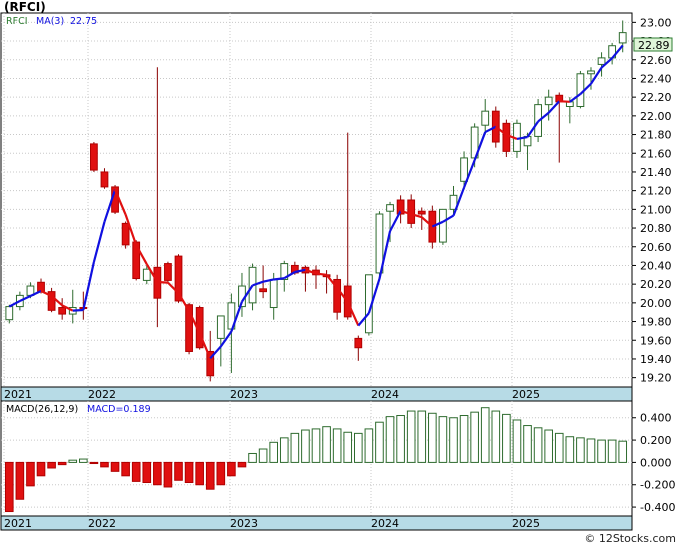 The width and height of the screenshot is (680, 546). Describe the element at coordinates (656, 153) in the screenshot. I see `price-y-tick-label: 21.60` at that location.